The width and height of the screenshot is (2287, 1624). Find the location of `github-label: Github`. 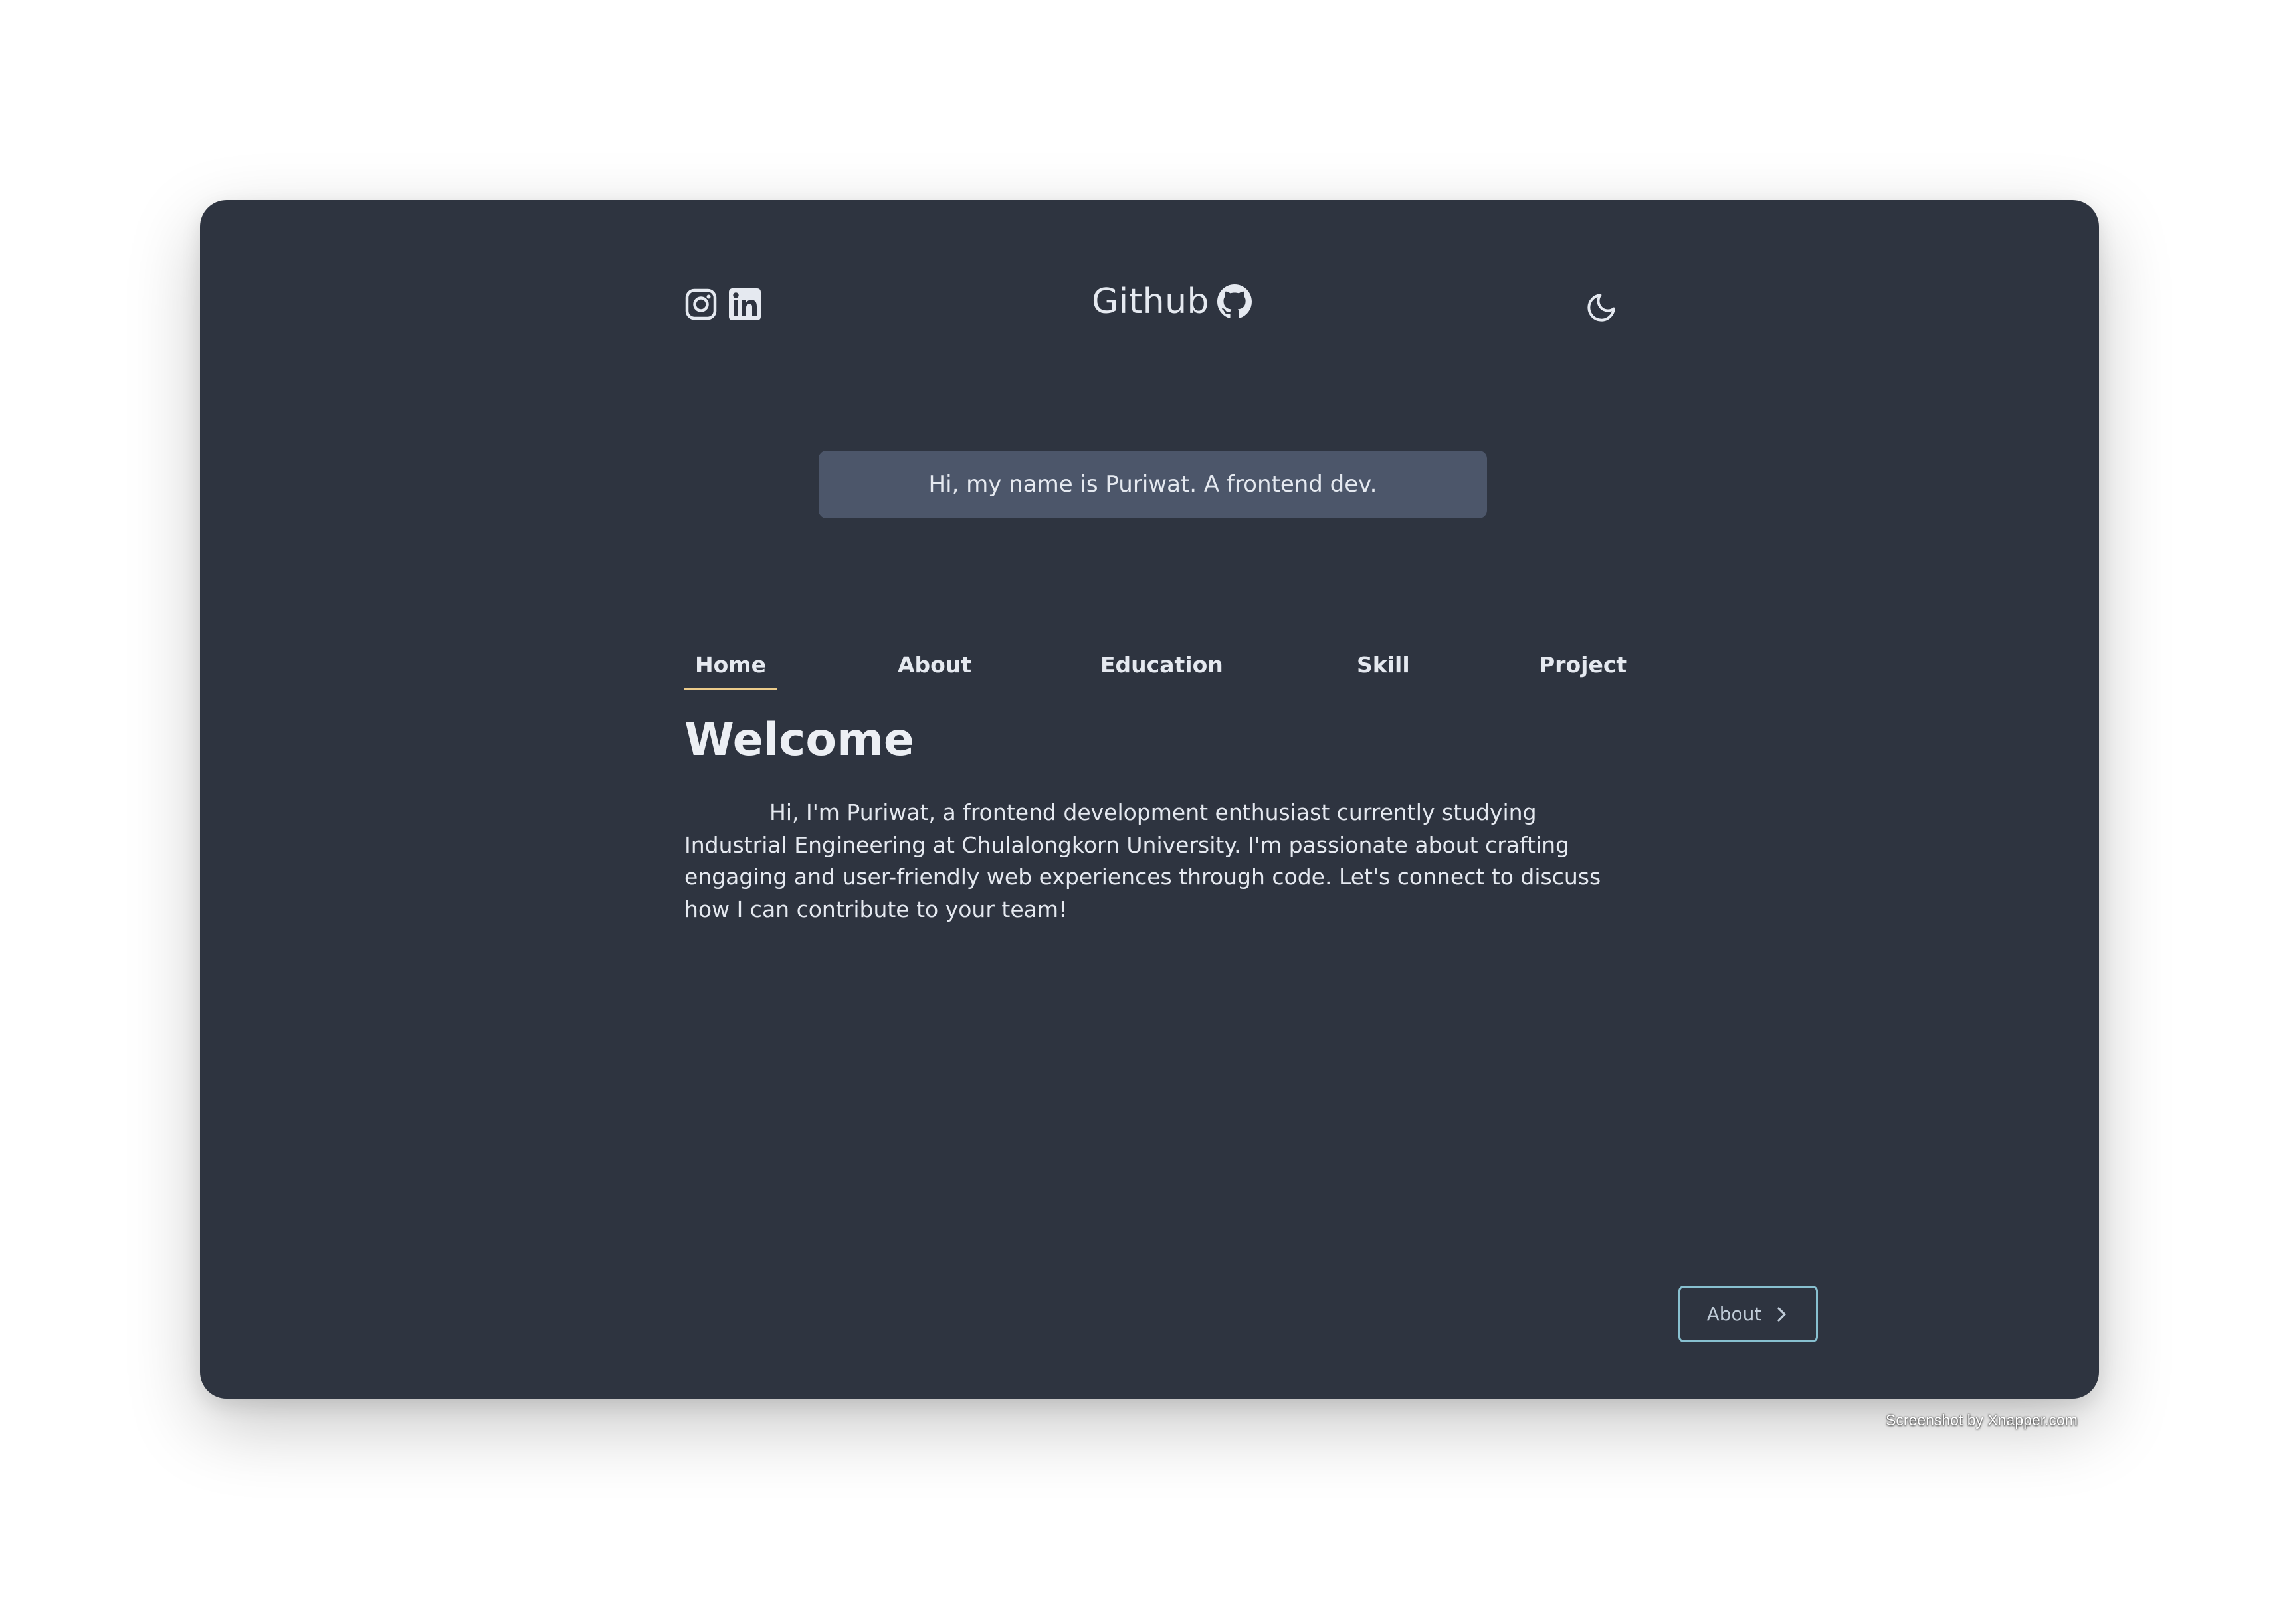

github-label: Github is located at coordinates (1151, 302).